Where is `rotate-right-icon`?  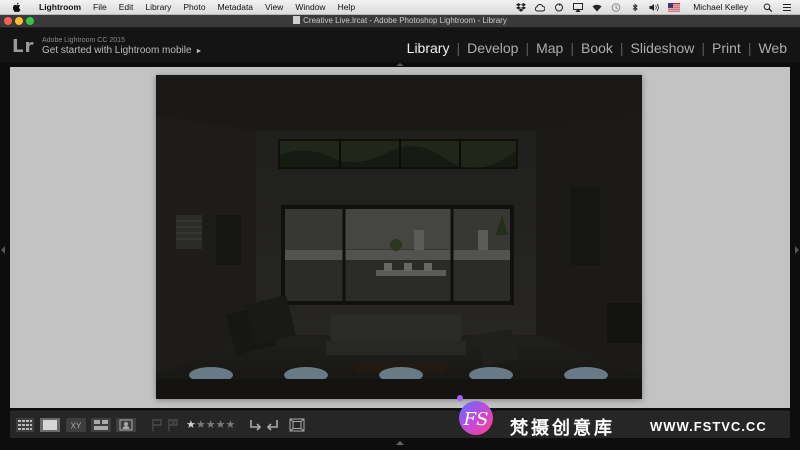
rotate-right-icon is located at coordinates (273, 425).